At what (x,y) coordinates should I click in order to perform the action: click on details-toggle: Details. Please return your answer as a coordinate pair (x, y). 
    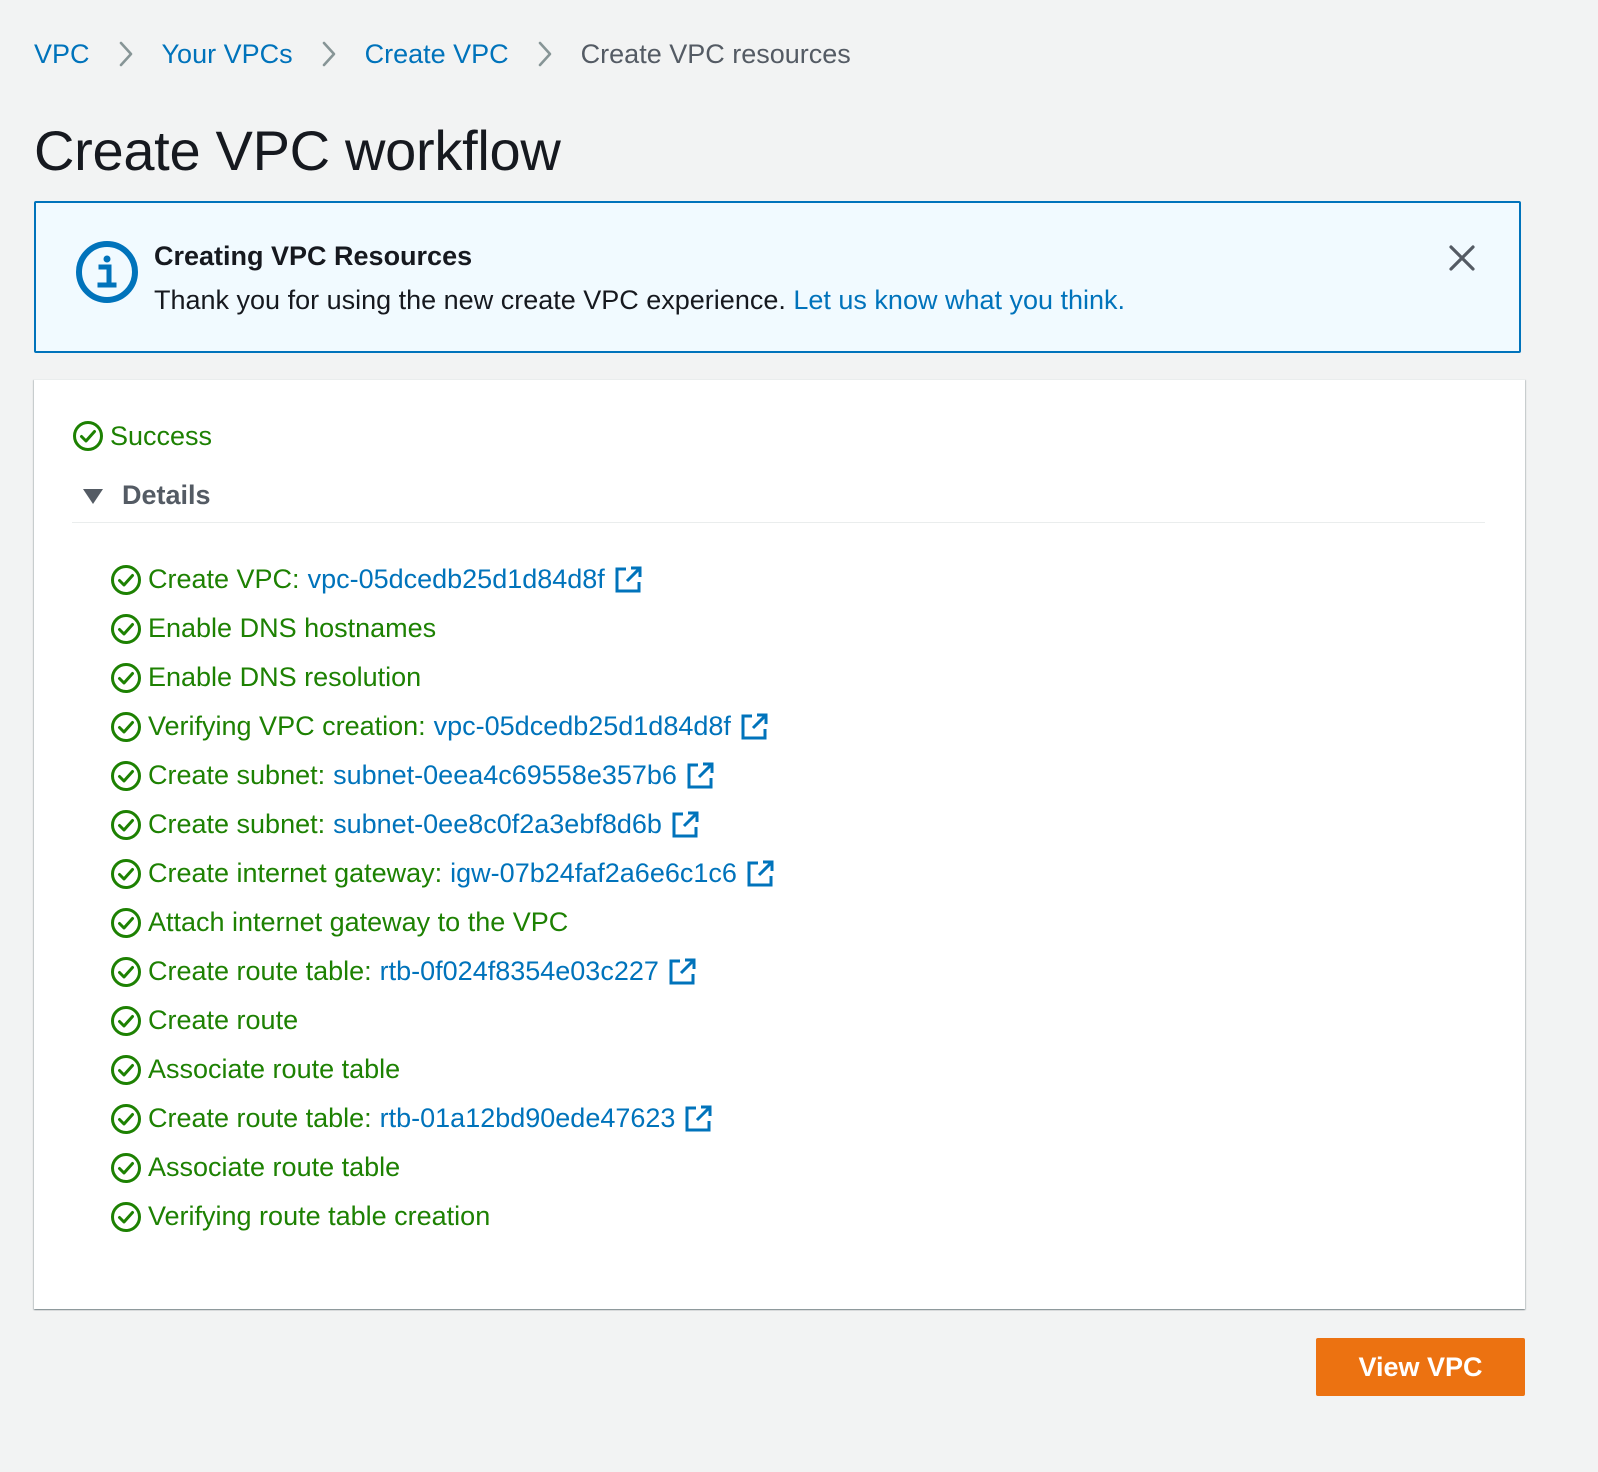
    Looking at the image, I should click on (146, 495).